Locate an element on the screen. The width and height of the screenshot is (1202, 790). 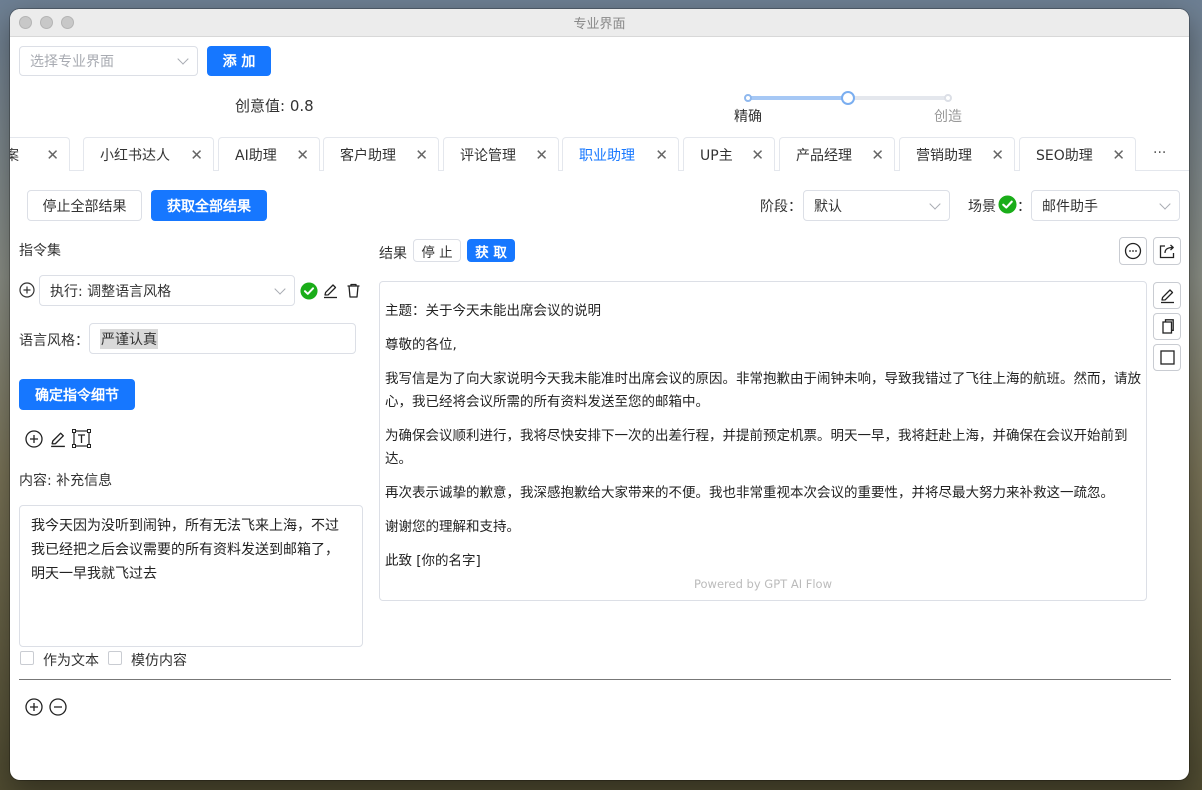
divider is located at coordinates (595, 679).